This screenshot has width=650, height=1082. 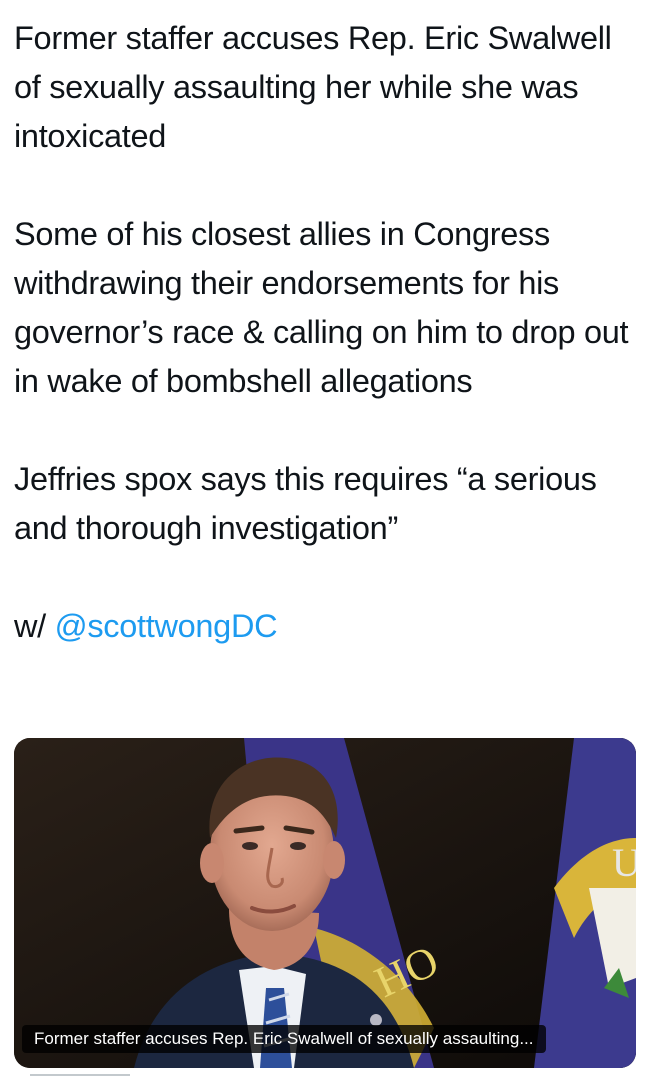 What do you see at coordinates (166, 626) in the screenshot?
I see `mention-link: @scottwongDC` at bounding box center [166, 626].